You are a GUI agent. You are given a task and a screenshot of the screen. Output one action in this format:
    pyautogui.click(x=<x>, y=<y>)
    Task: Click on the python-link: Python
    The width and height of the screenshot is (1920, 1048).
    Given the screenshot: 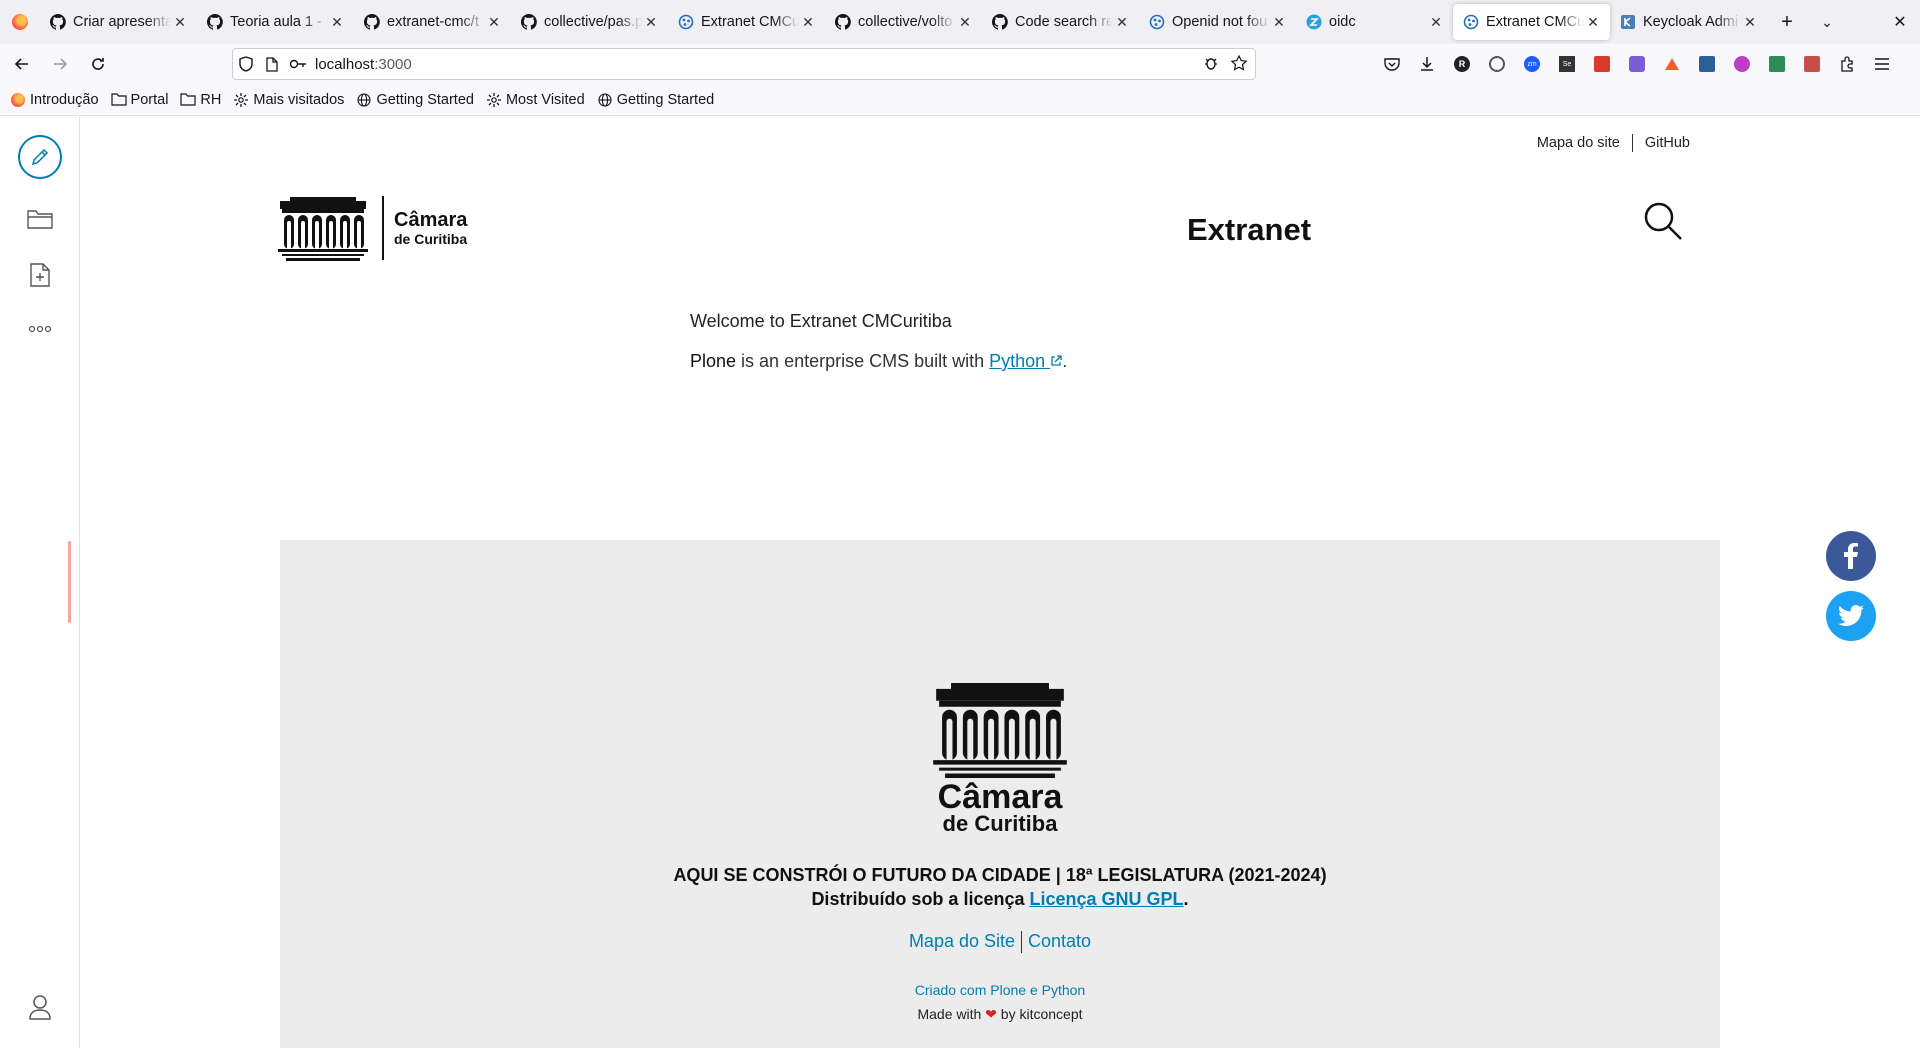 What is the action you would take?
    pyautogui.click(x=1025, y=361)
    